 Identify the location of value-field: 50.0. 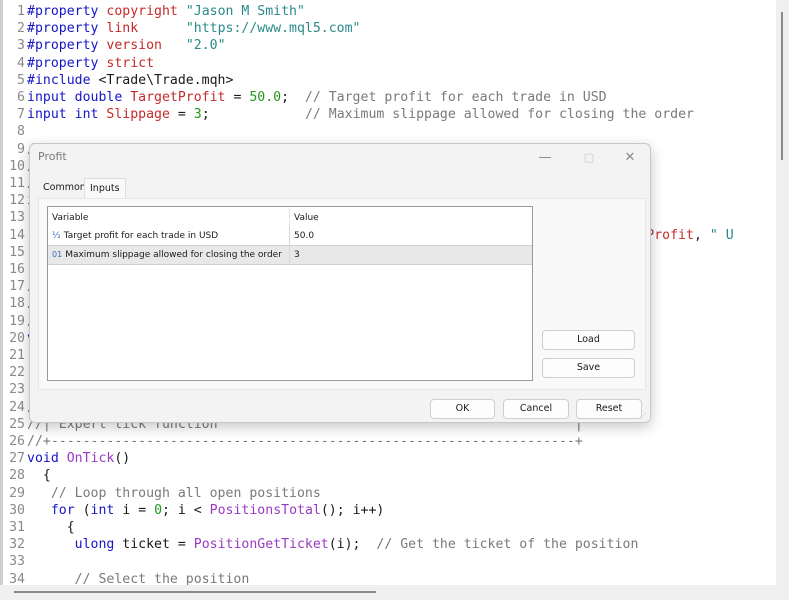
(410, 236).